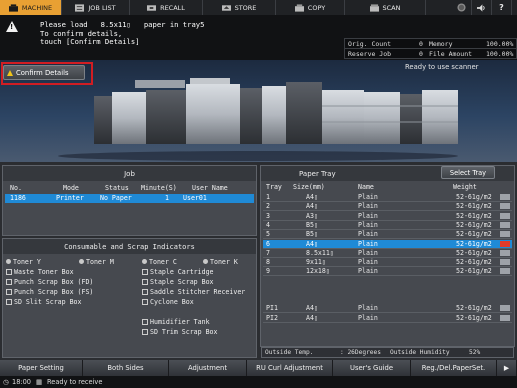  Describe the element at coordinates (258, 382) in the screenshot. I see `status-bar: ◷ 18:00 ▦ Ready to receive` at that location.